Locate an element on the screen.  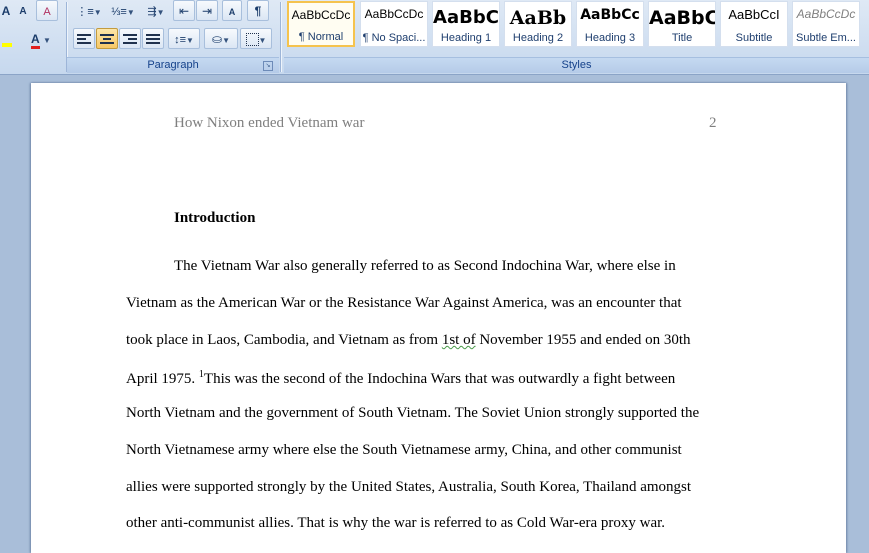
multilevel-list-button: ⇶▼ is located at coordinates (156, 10).